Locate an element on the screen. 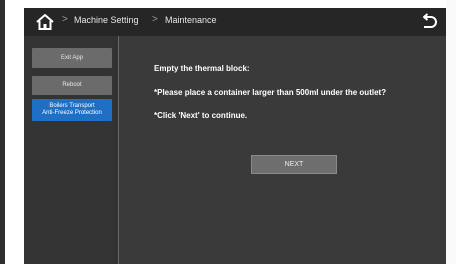  right-frame-edge is located at coordinates (451, 132).